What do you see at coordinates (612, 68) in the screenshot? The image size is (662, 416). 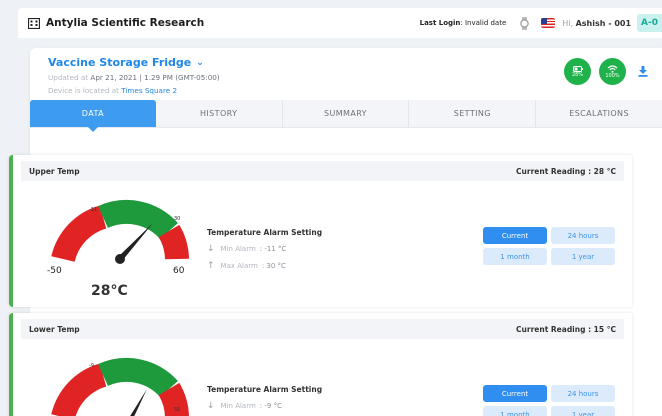 I see `wifi-icon` at bounding box center [612, 68].